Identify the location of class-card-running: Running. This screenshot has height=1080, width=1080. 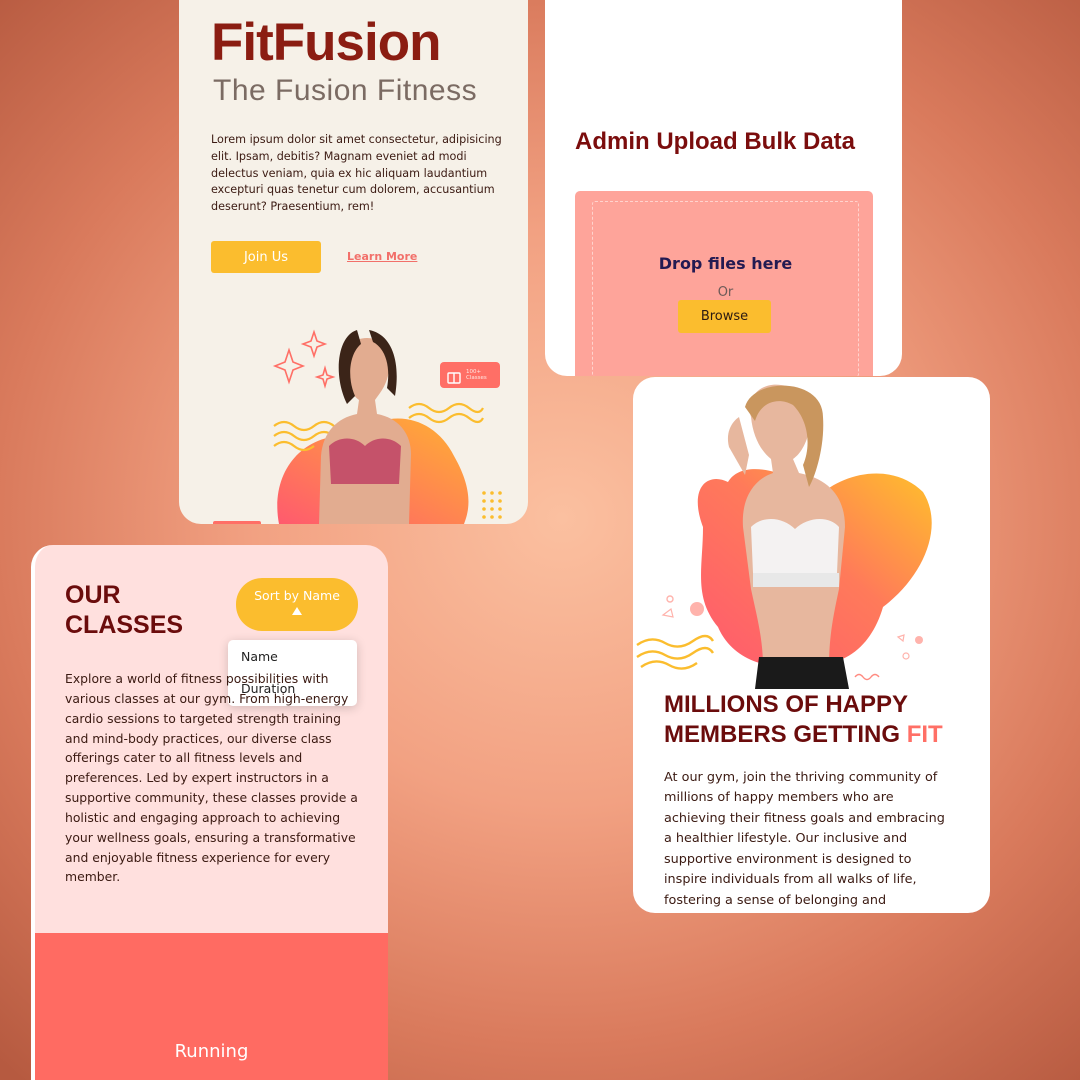
(211, 1006).